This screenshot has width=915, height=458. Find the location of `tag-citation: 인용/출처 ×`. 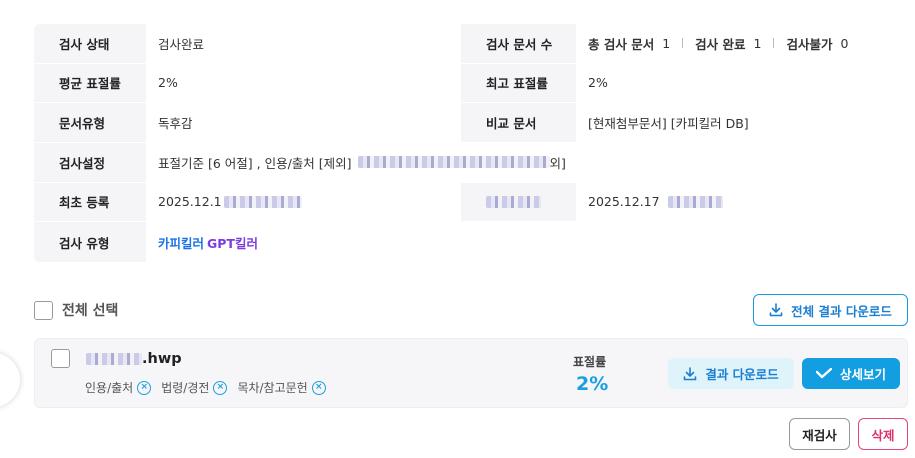

tag-citation: 인용/출처 × is located at coordinates (118, 387).